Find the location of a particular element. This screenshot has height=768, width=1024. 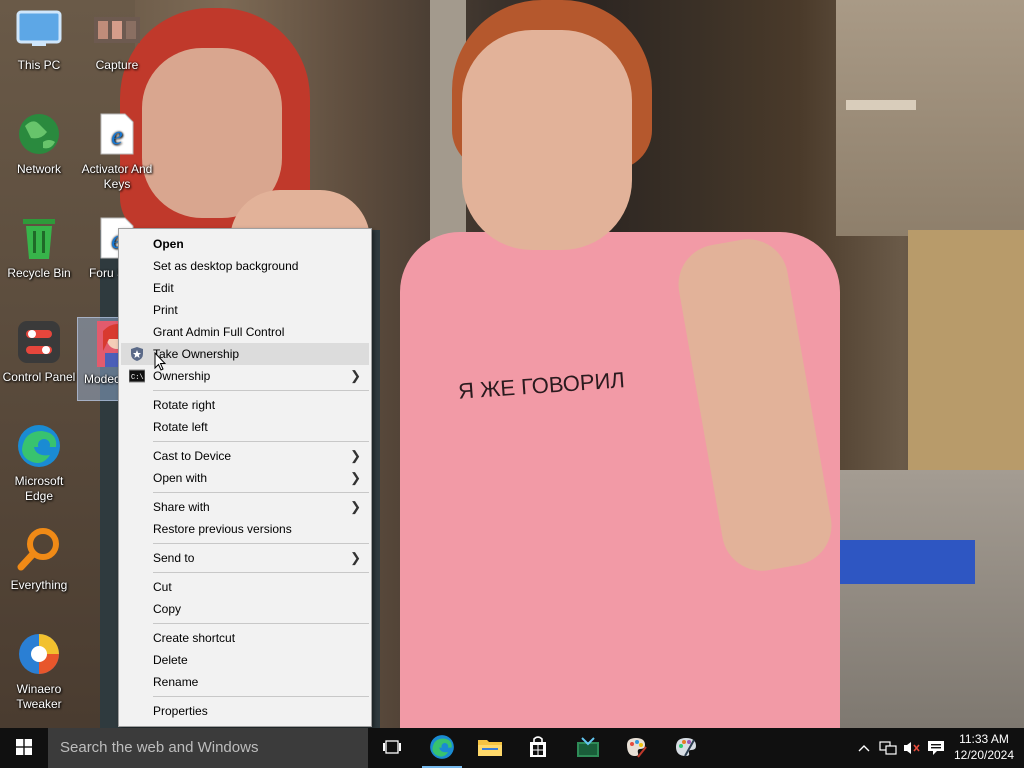

paint-icon is located at coordinates (636, 748).